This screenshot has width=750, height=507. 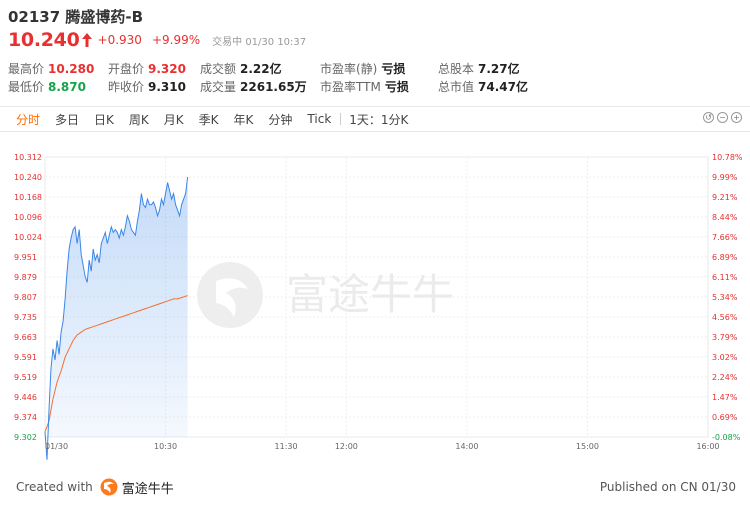 I want to click on tab-tick: Tick, so click(x=319, y=119).